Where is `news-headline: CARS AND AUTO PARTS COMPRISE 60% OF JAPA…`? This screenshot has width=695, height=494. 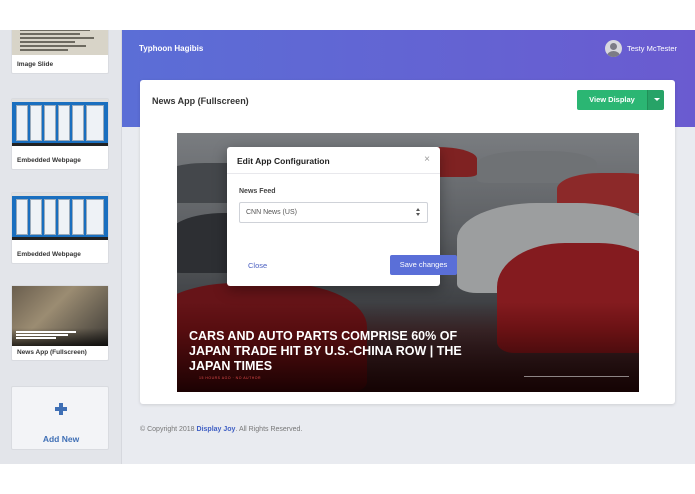 news-headline: CARS AND AUTO PARTS COMPRISE 60% OF JAPA… is located at coordinates (325, 351).